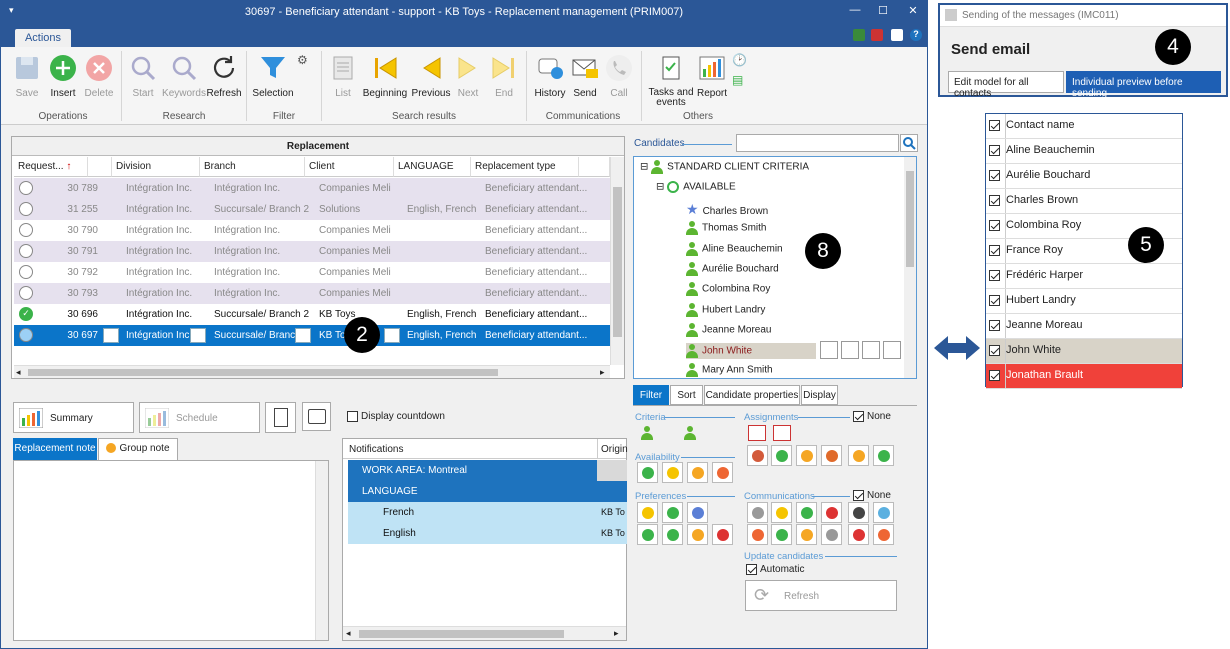 The width and height of the screenshot is (1230, 649). I want to click on candidate-item: ★ Charles Brown, so click(727, 209).